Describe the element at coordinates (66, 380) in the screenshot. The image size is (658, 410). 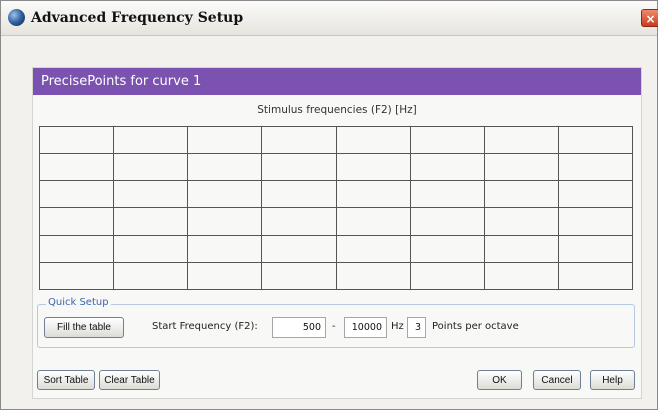
I see `sort-table-button: Sort Table` at that location.